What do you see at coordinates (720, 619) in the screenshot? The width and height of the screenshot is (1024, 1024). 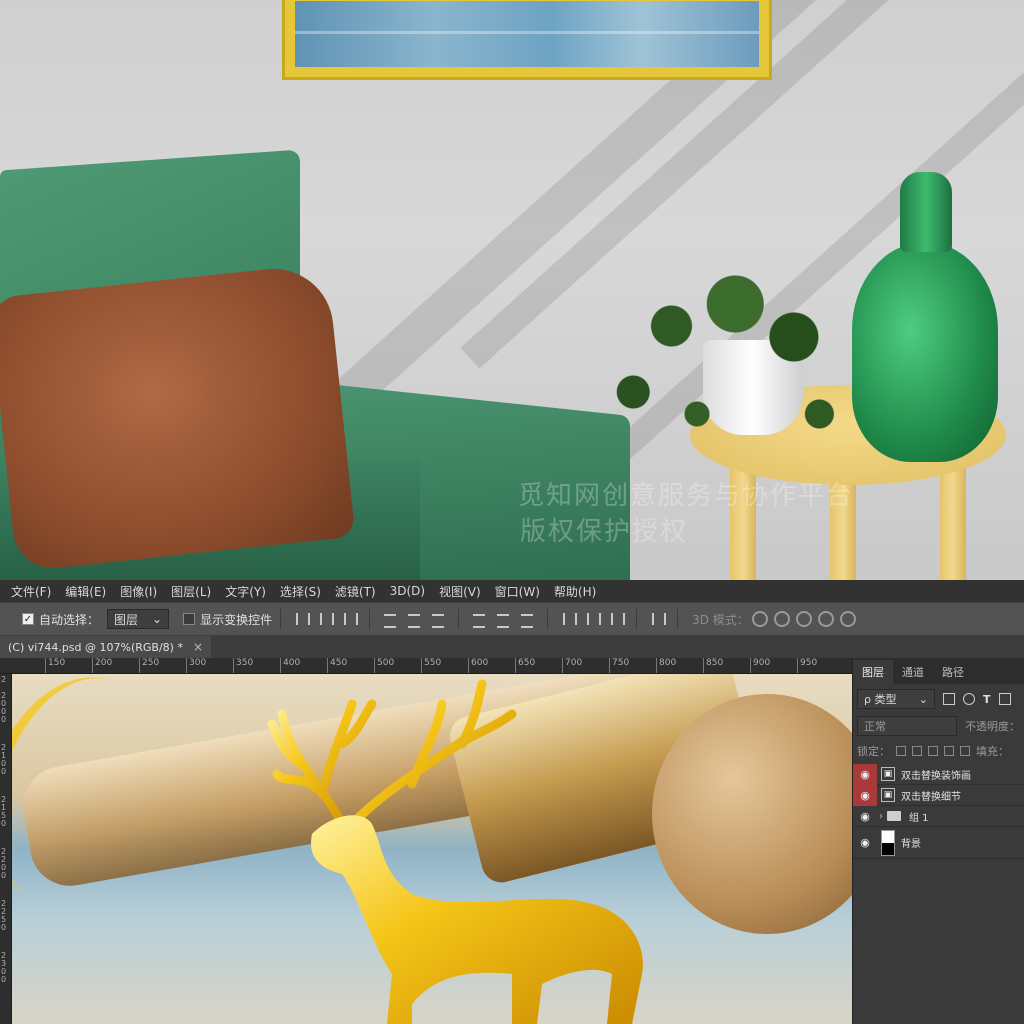 I see `3d-mode-label: 3D 模式：` at bounding box center [720, 619].